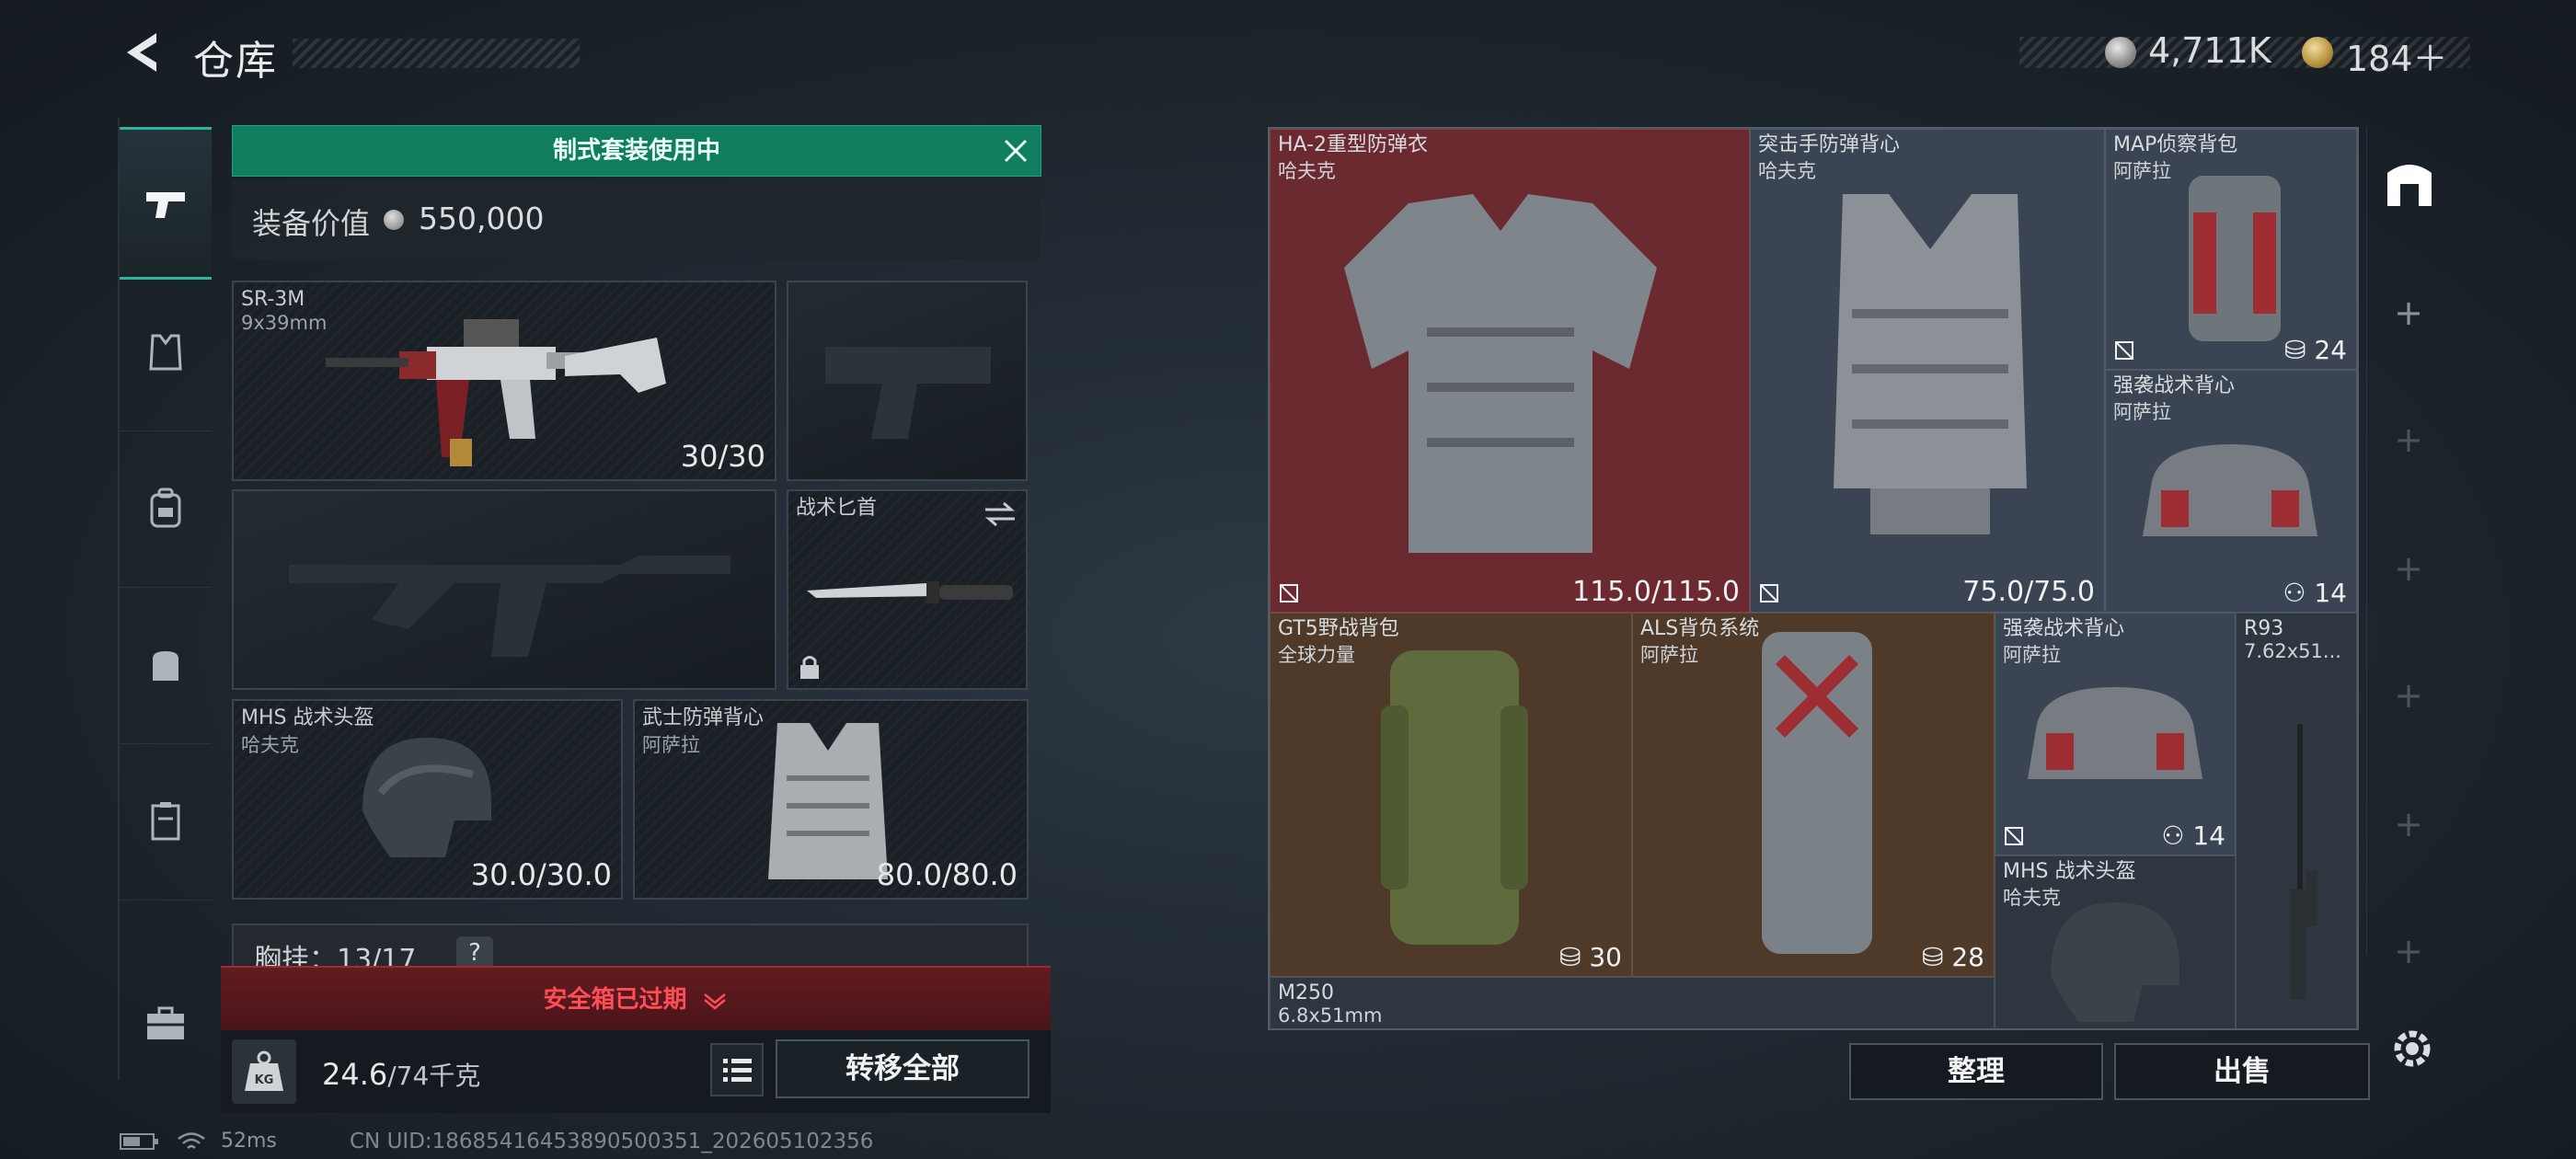 The image size is (2576, 1159). What do you see at coordinates (474, 953) in the screenshot?
I see `help-icon: ?` at bounding box center [474, 953].